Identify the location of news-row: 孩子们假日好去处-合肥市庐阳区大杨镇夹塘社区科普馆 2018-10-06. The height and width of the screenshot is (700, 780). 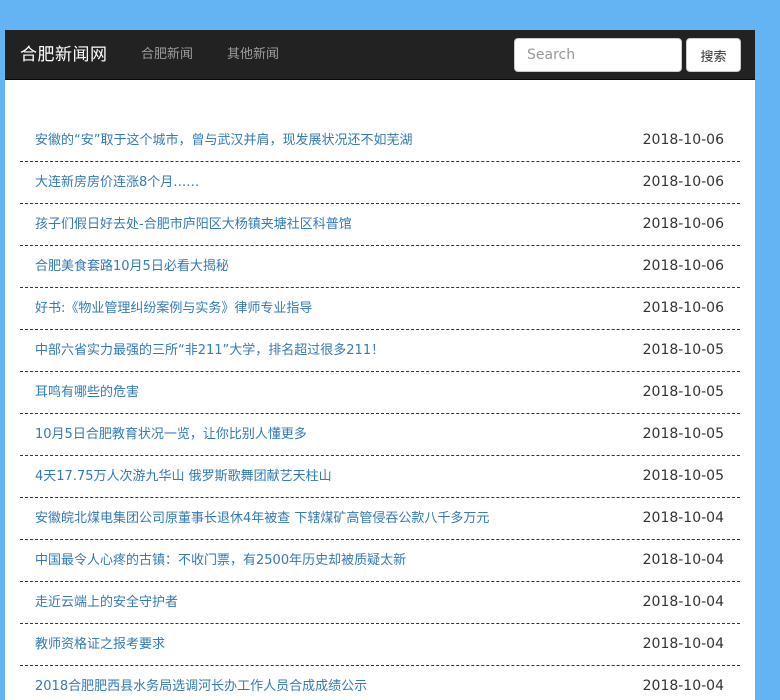
(380, 225).